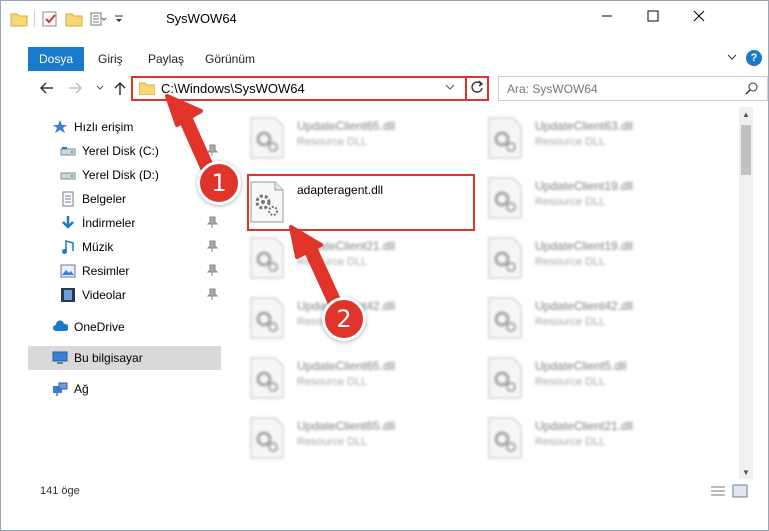 This screenshot has width=769, height=531. Describe the element at coordinates (56, 59) in the screenshot. I see `tab-file: Dosya` at that location.